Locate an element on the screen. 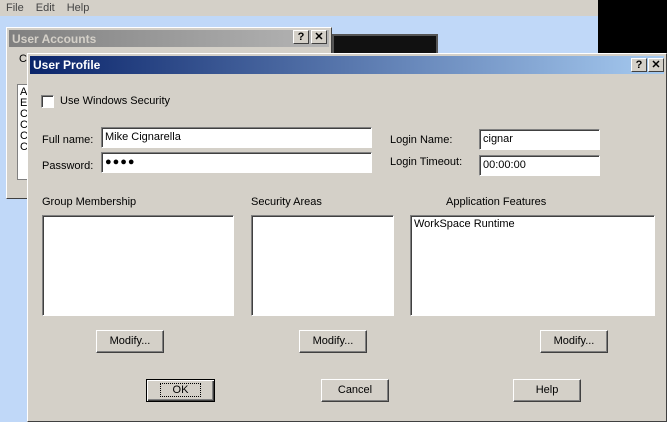  help-button: Help is located at coordinates (547, 390).